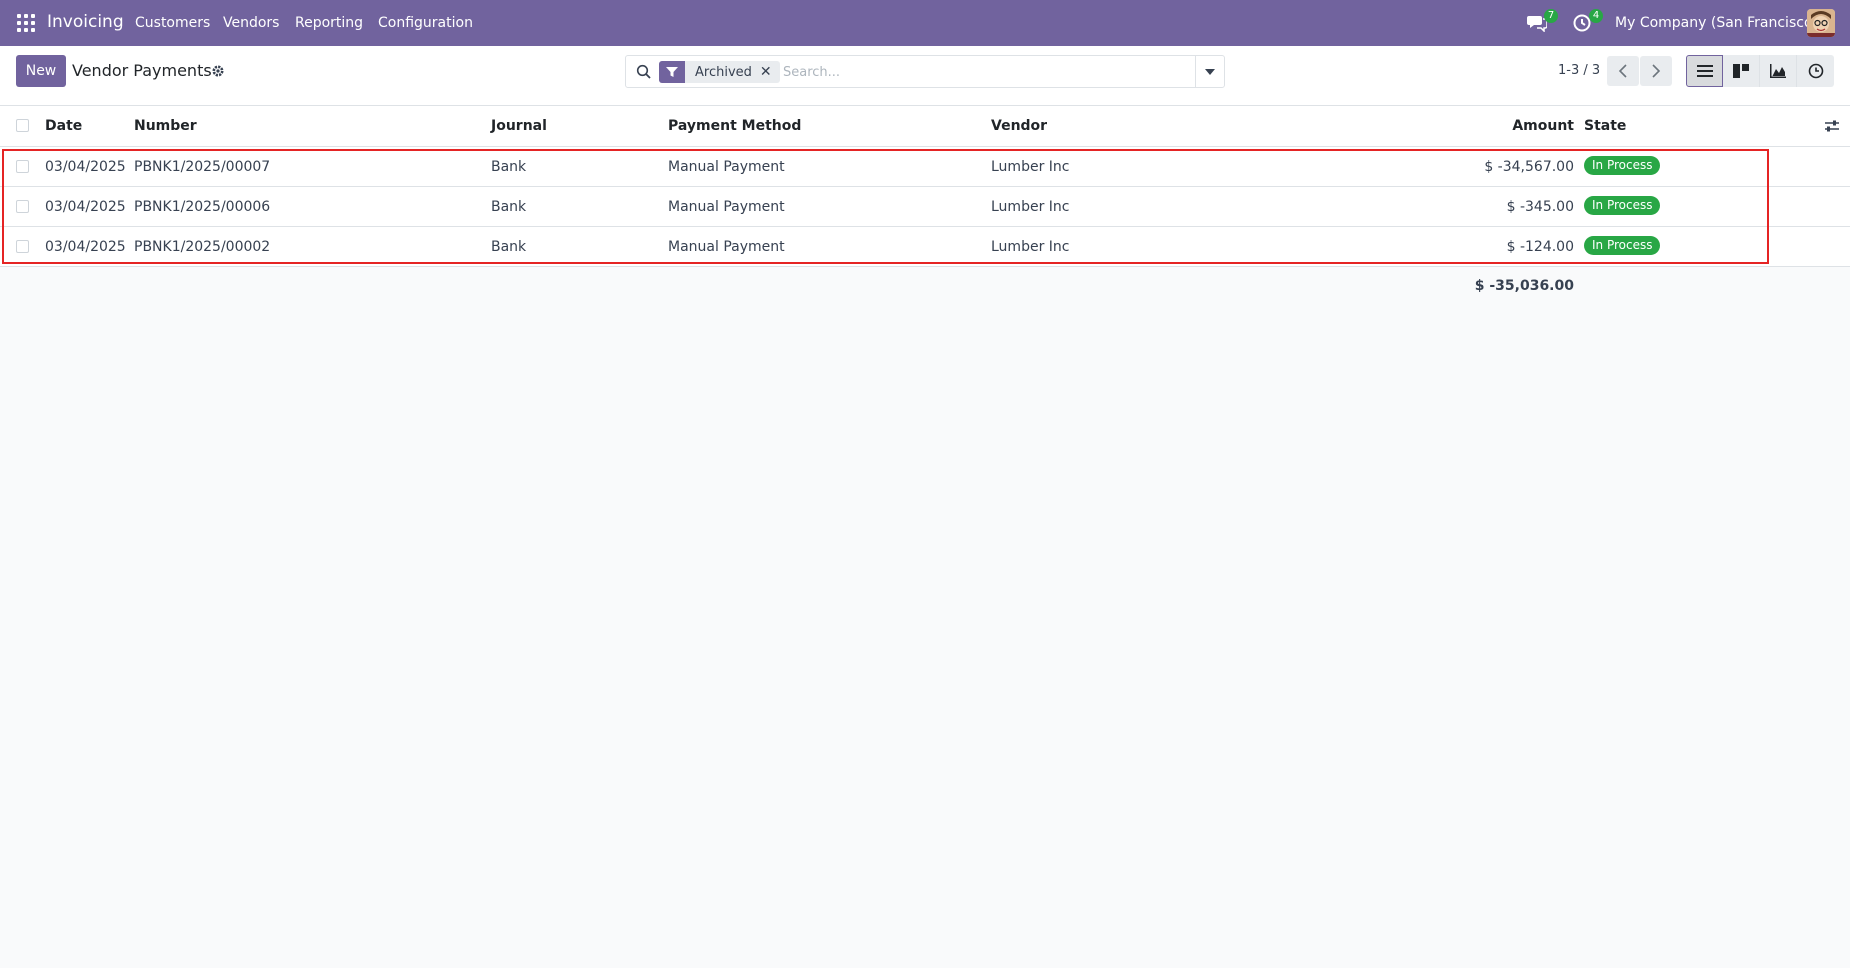 This screenshot has height=968, width=1850. Describe the element at coordinates (519, 126) in the screenshot. I see `column-journal: Journal` at that location.